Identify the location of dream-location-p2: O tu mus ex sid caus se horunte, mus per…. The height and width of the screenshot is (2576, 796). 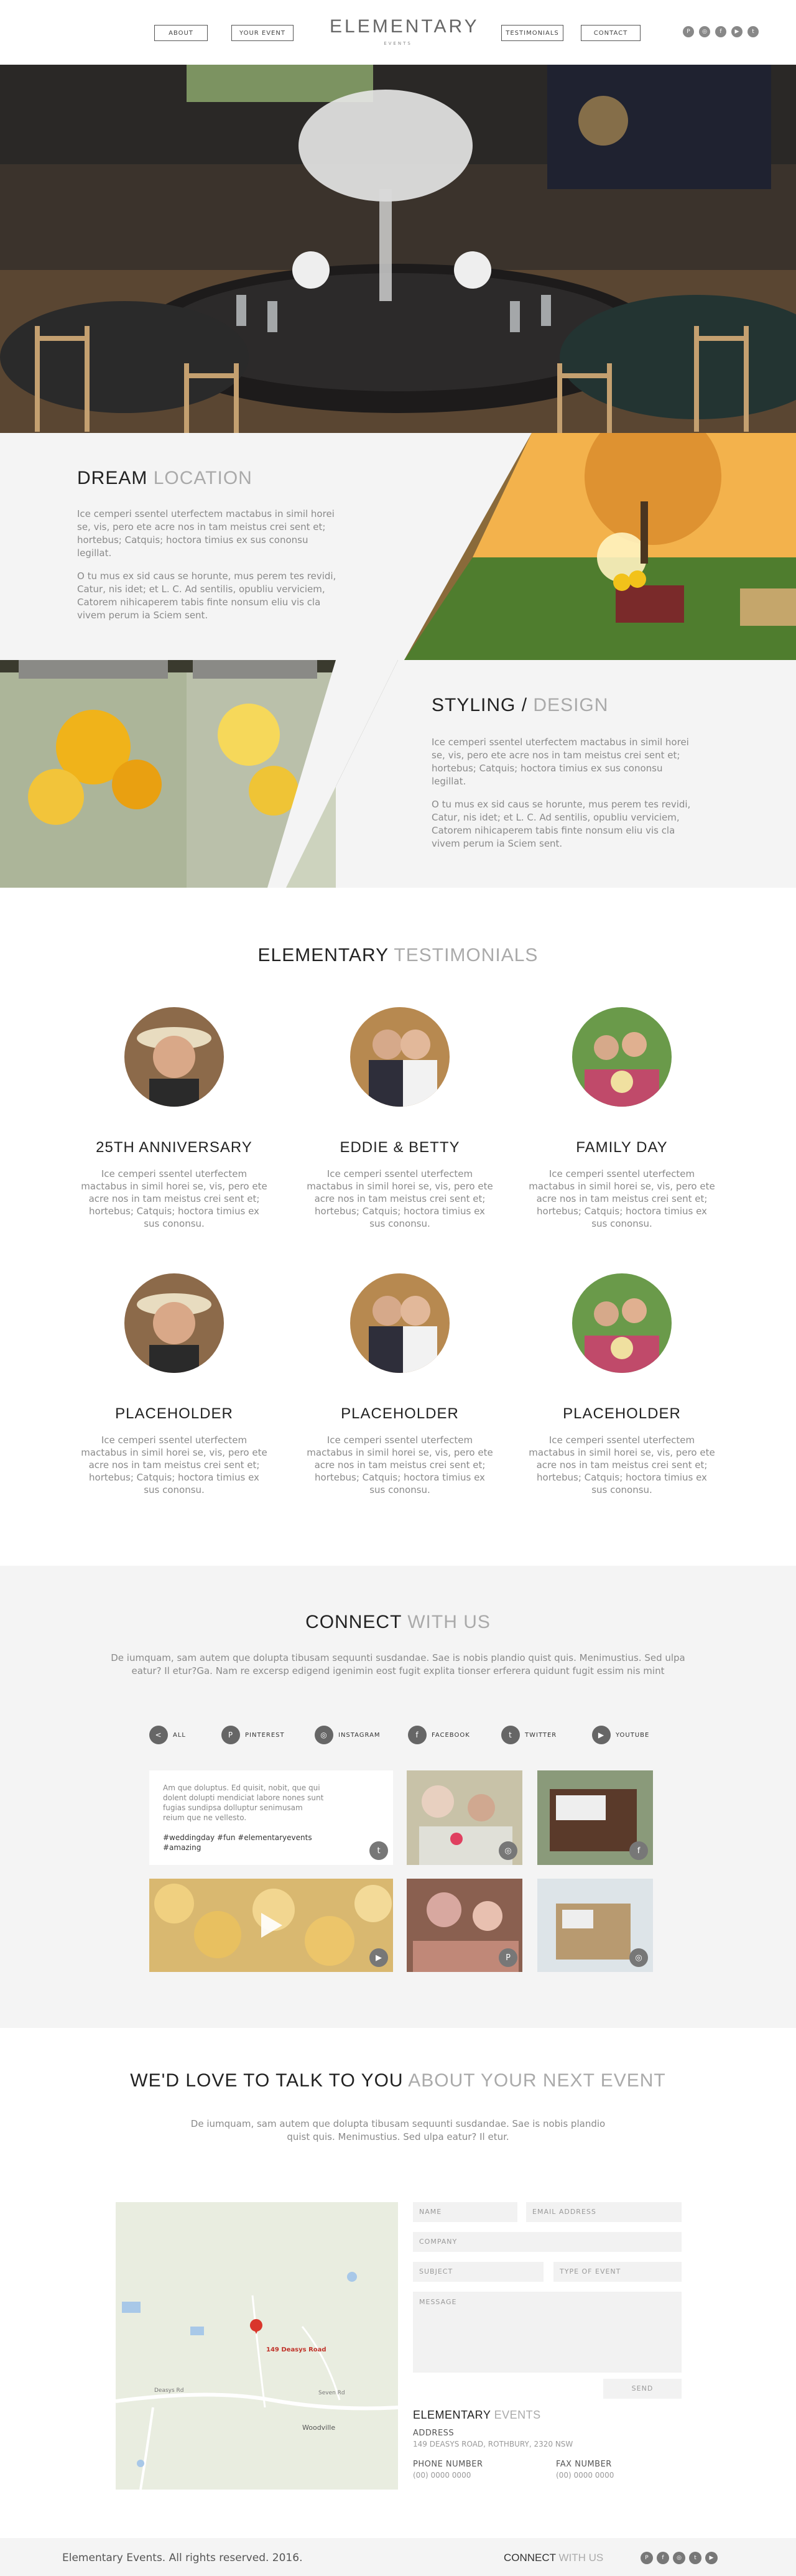
(206, 595).